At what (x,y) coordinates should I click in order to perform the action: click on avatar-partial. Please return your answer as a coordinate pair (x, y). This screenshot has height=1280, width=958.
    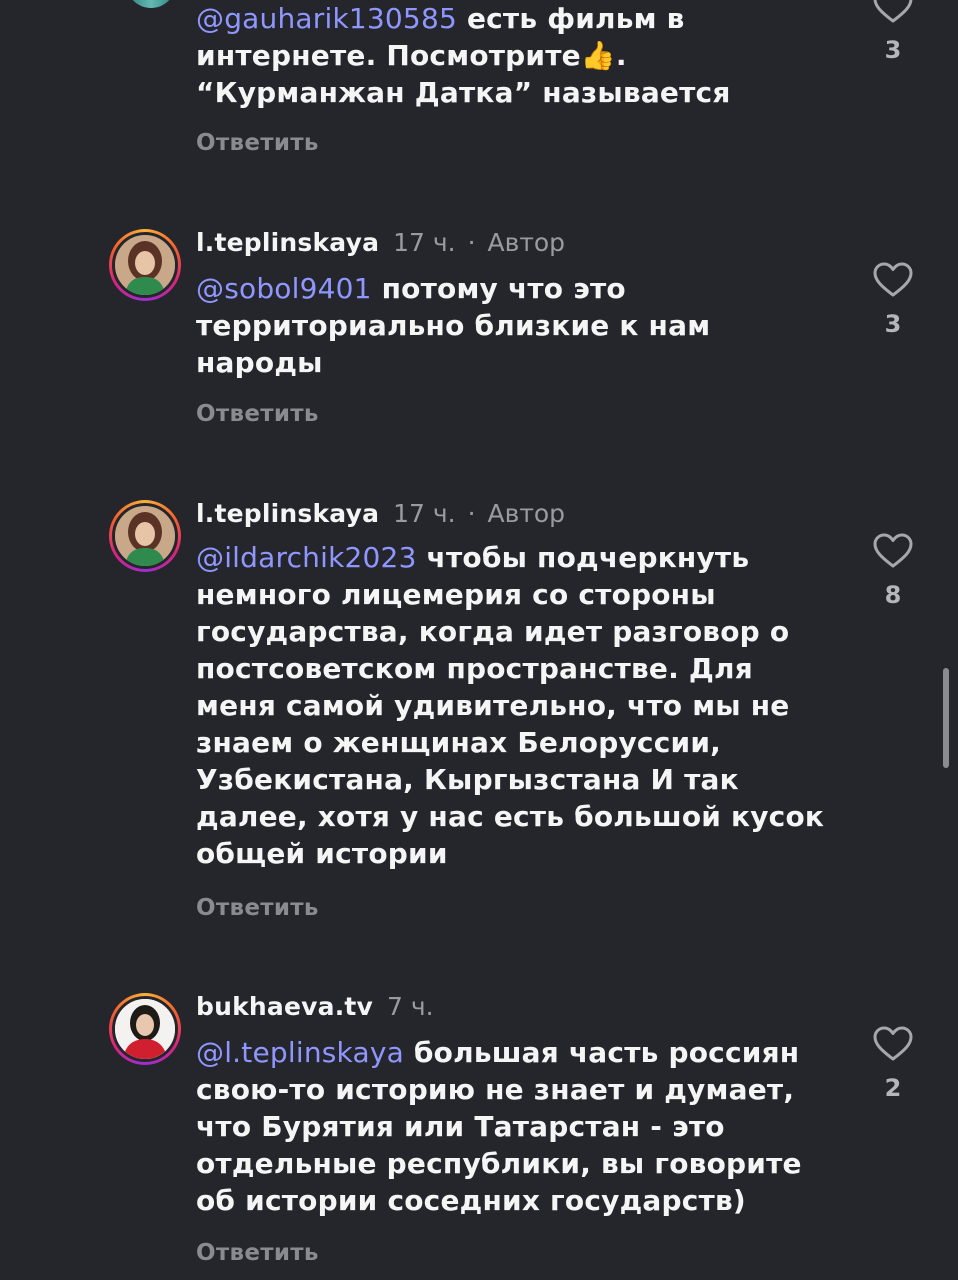
    Looking at the image, I should click on (151, 4).